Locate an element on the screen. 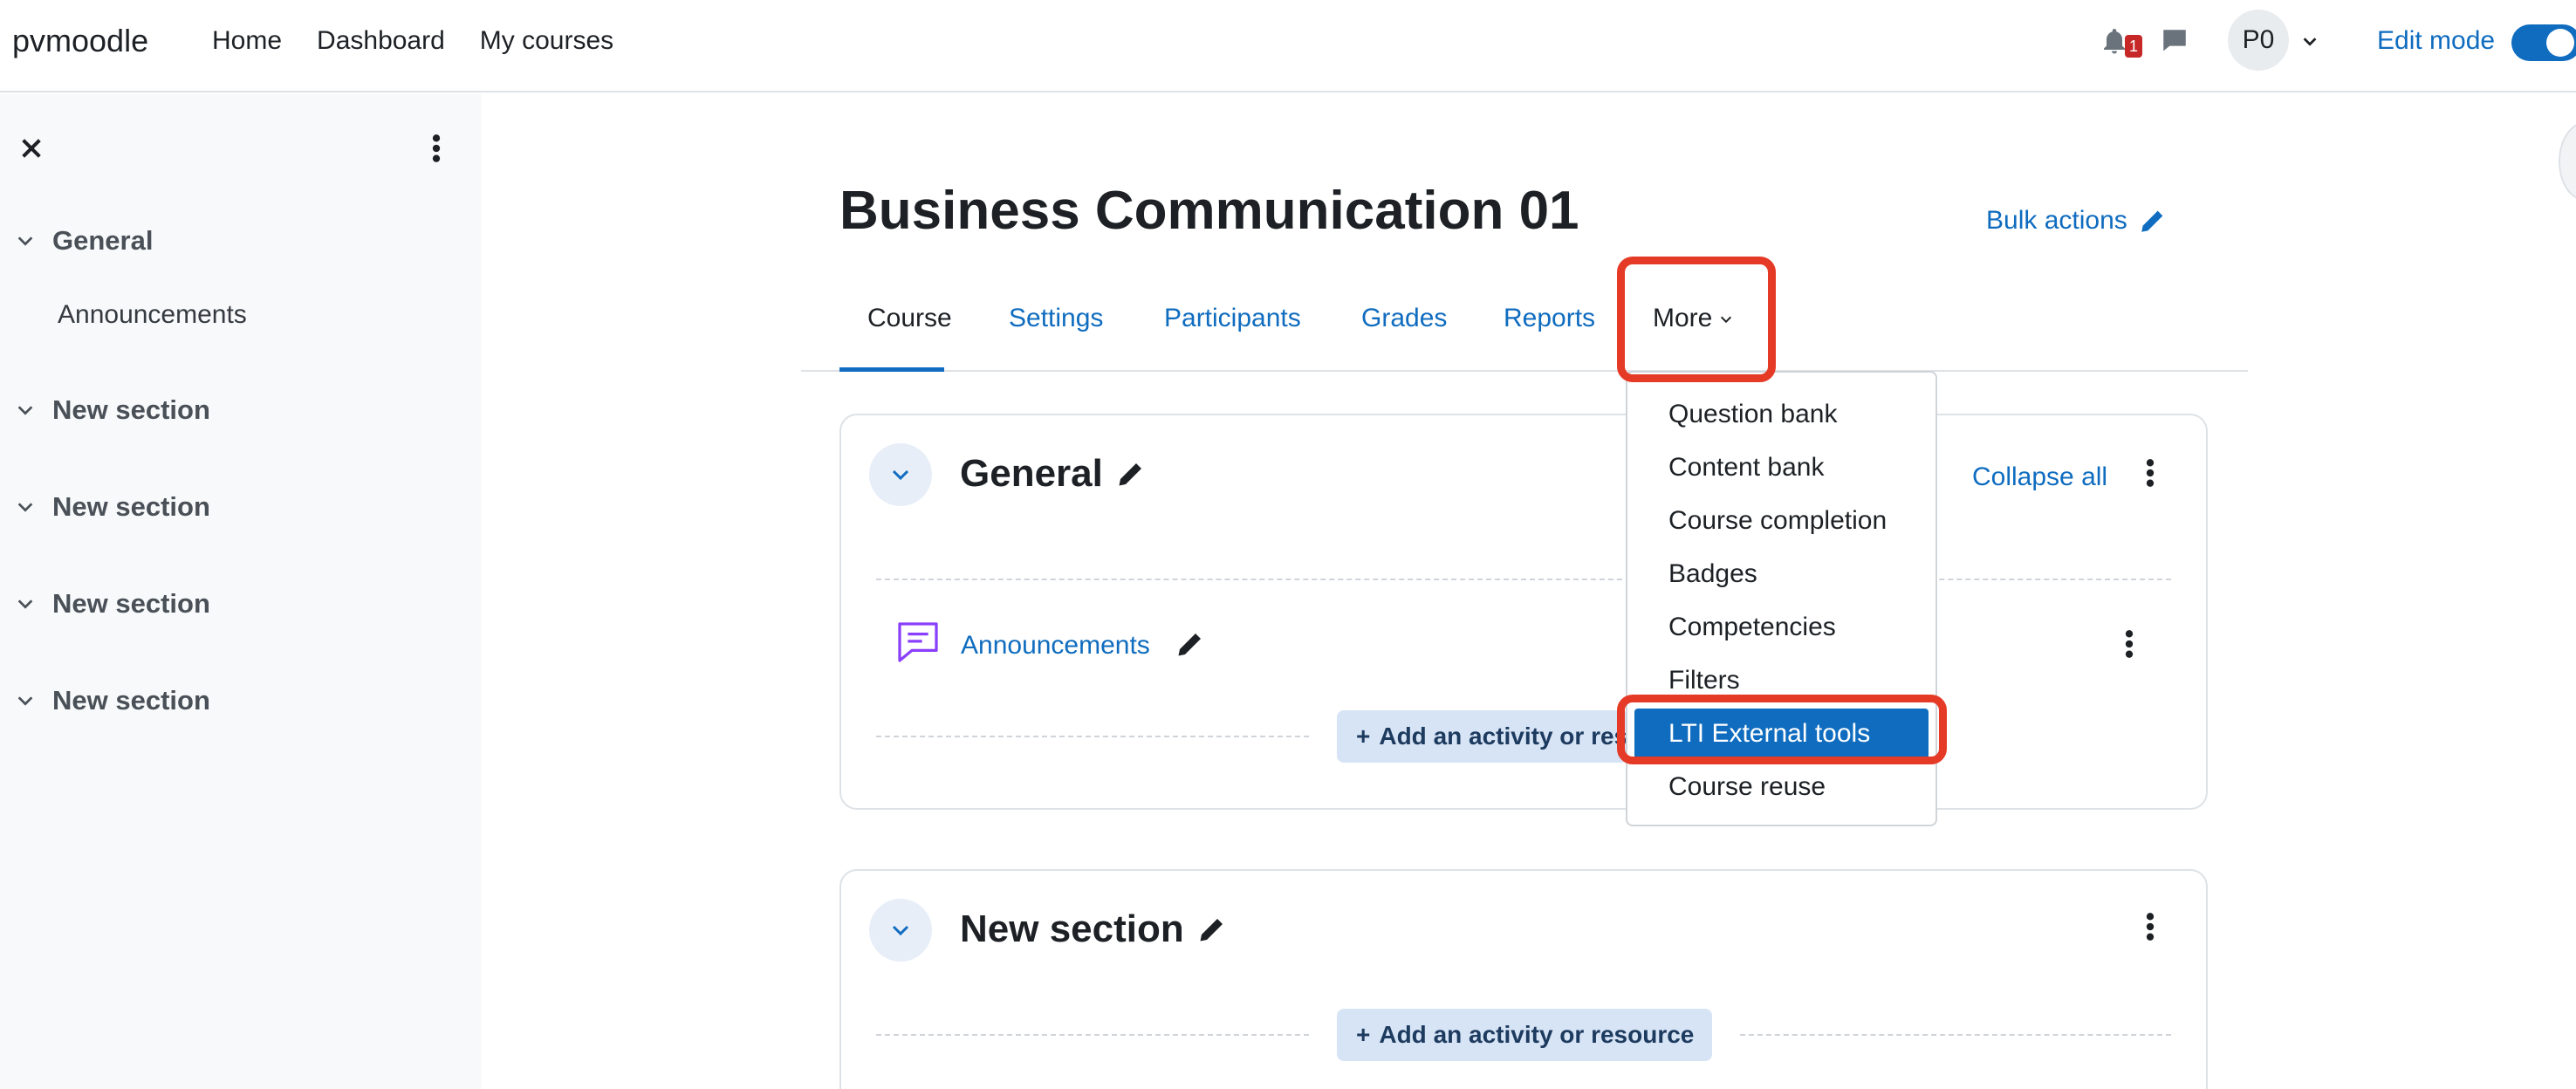  menu-item-content-bank: Content bank is located at coordinates (1781, 467).